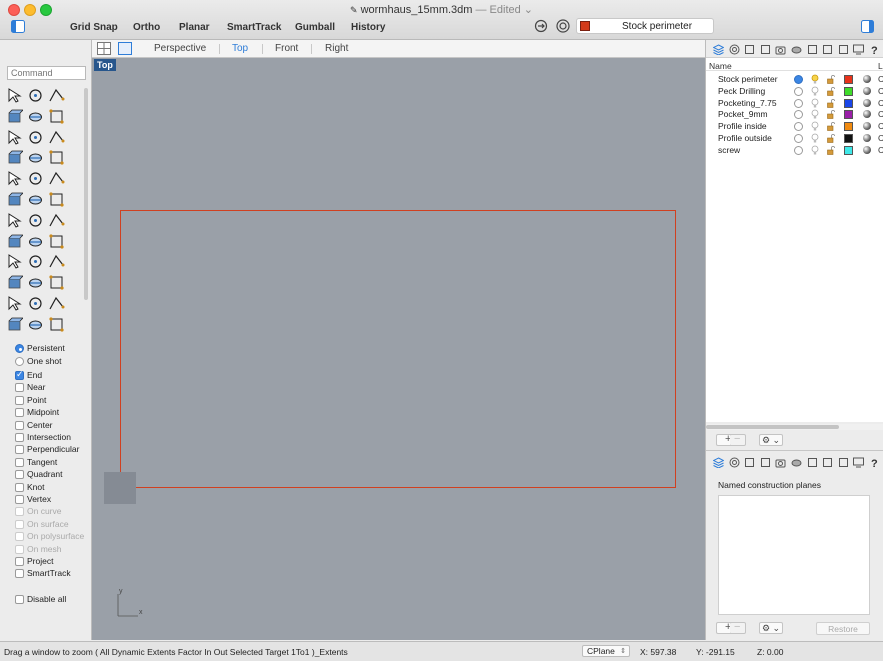  Describe the element at coordinates (745, 138) in the screenshot. I see `layer-name: Profile outside` at that location.